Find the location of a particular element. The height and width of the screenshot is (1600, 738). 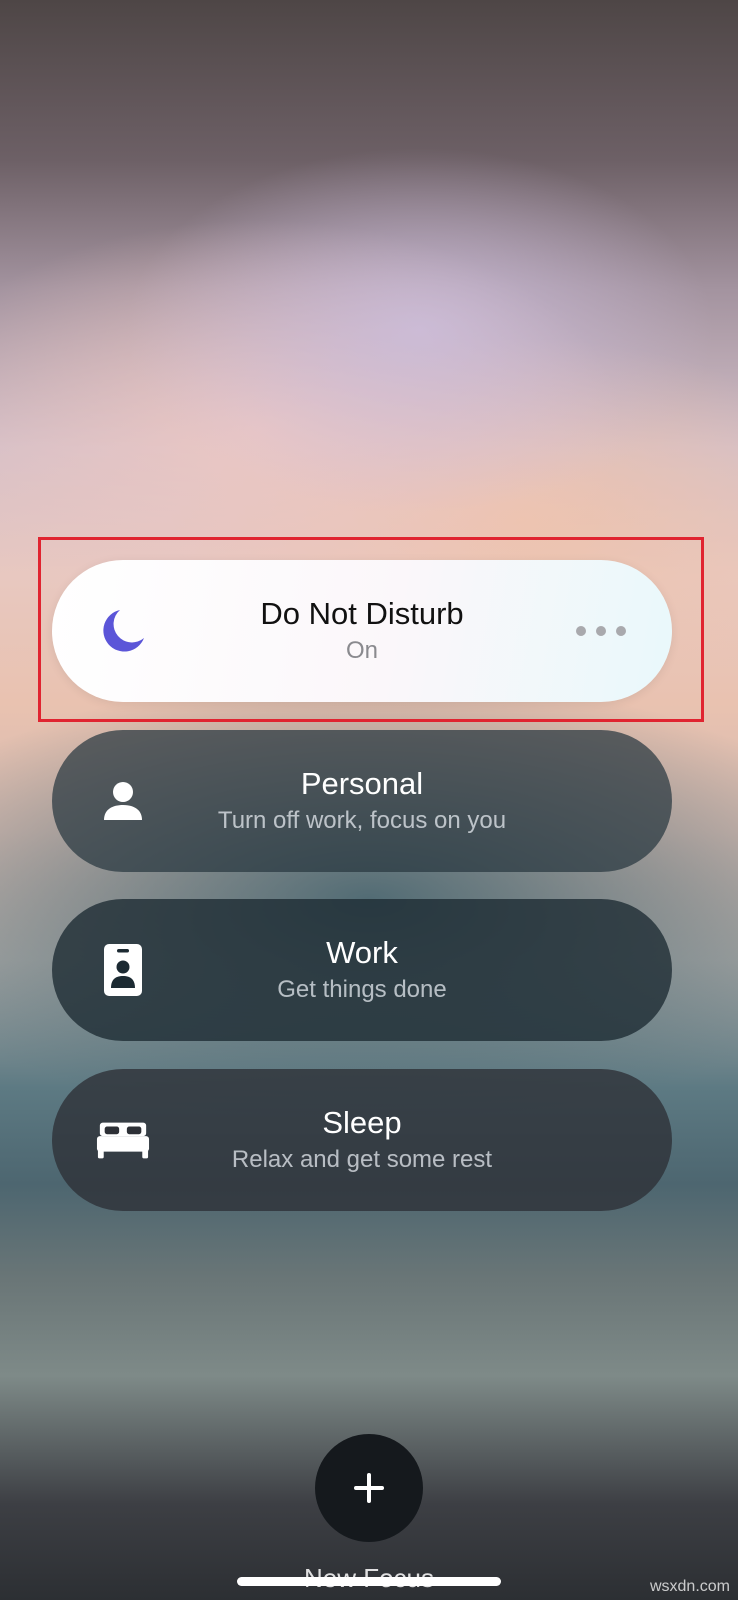

focus-card-text: Work Get things done is located at coordinates (362, 970).